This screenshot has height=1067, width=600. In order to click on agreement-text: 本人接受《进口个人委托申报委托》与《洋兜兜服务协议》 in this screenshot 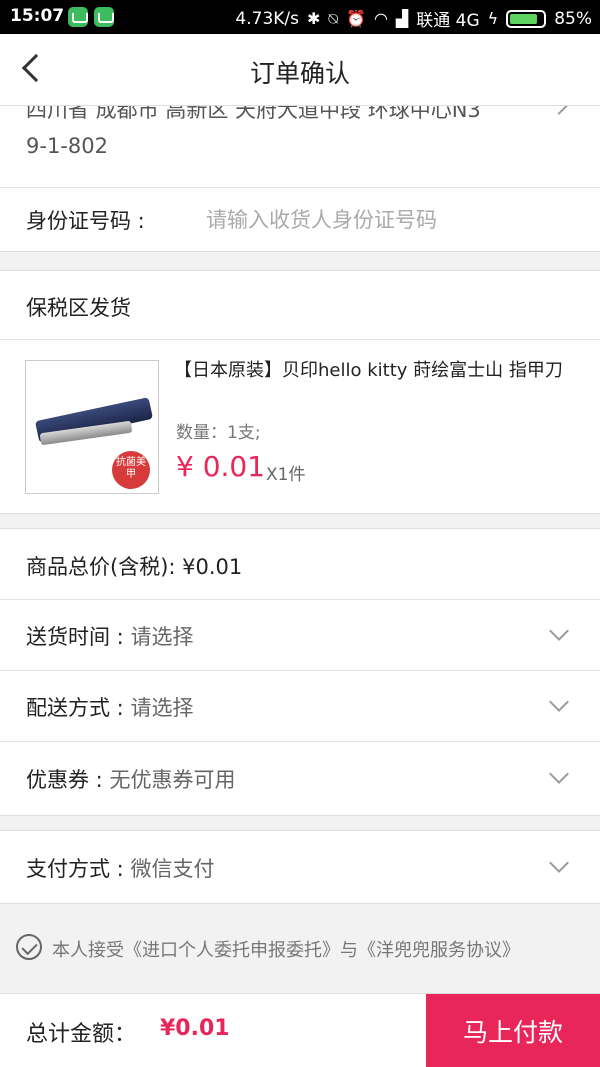, I will do `click(286, 949)`.